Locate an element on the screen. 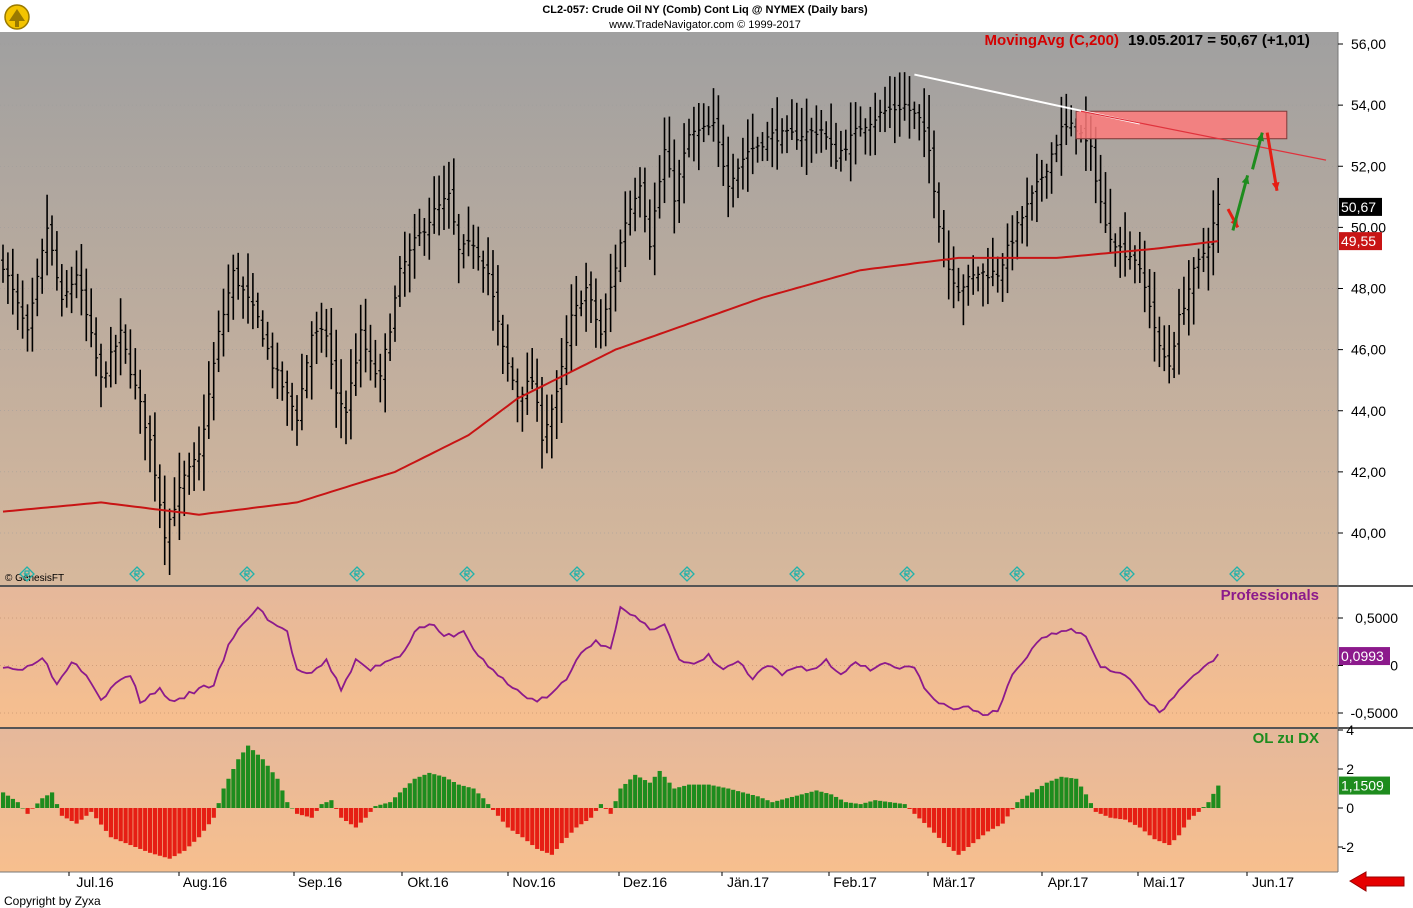 This screenshot has height=908, width=1413. ol-dx-title: OL zu DX is located at coordinates (1286, 738).